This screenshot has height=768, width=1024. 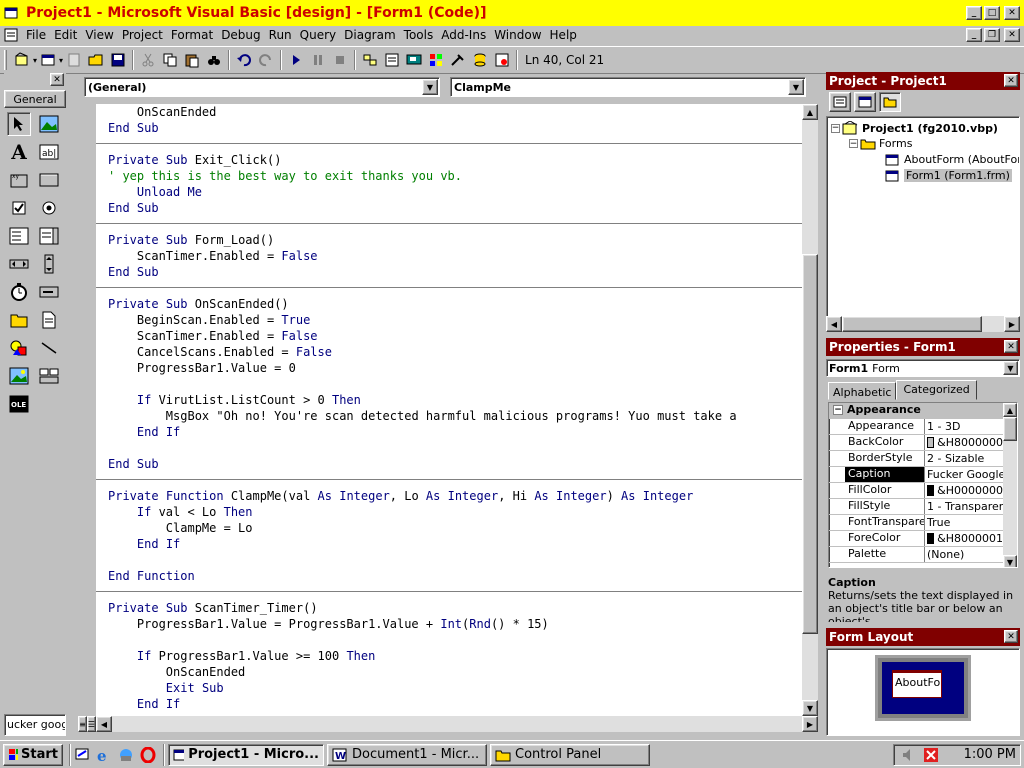 What do you see at coordinates (48, 60) in the screenshot?
I see `add-form-icon` at bounding box center [48, 60].